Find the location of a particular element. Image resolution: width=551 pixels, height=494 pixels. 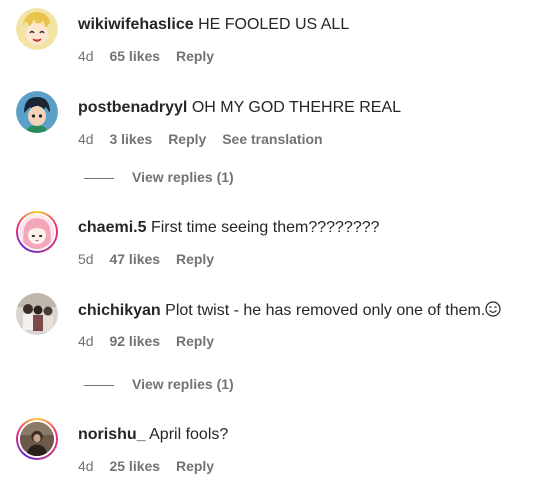

comment-likes: 3 likes is located at coordinates (130, 139).